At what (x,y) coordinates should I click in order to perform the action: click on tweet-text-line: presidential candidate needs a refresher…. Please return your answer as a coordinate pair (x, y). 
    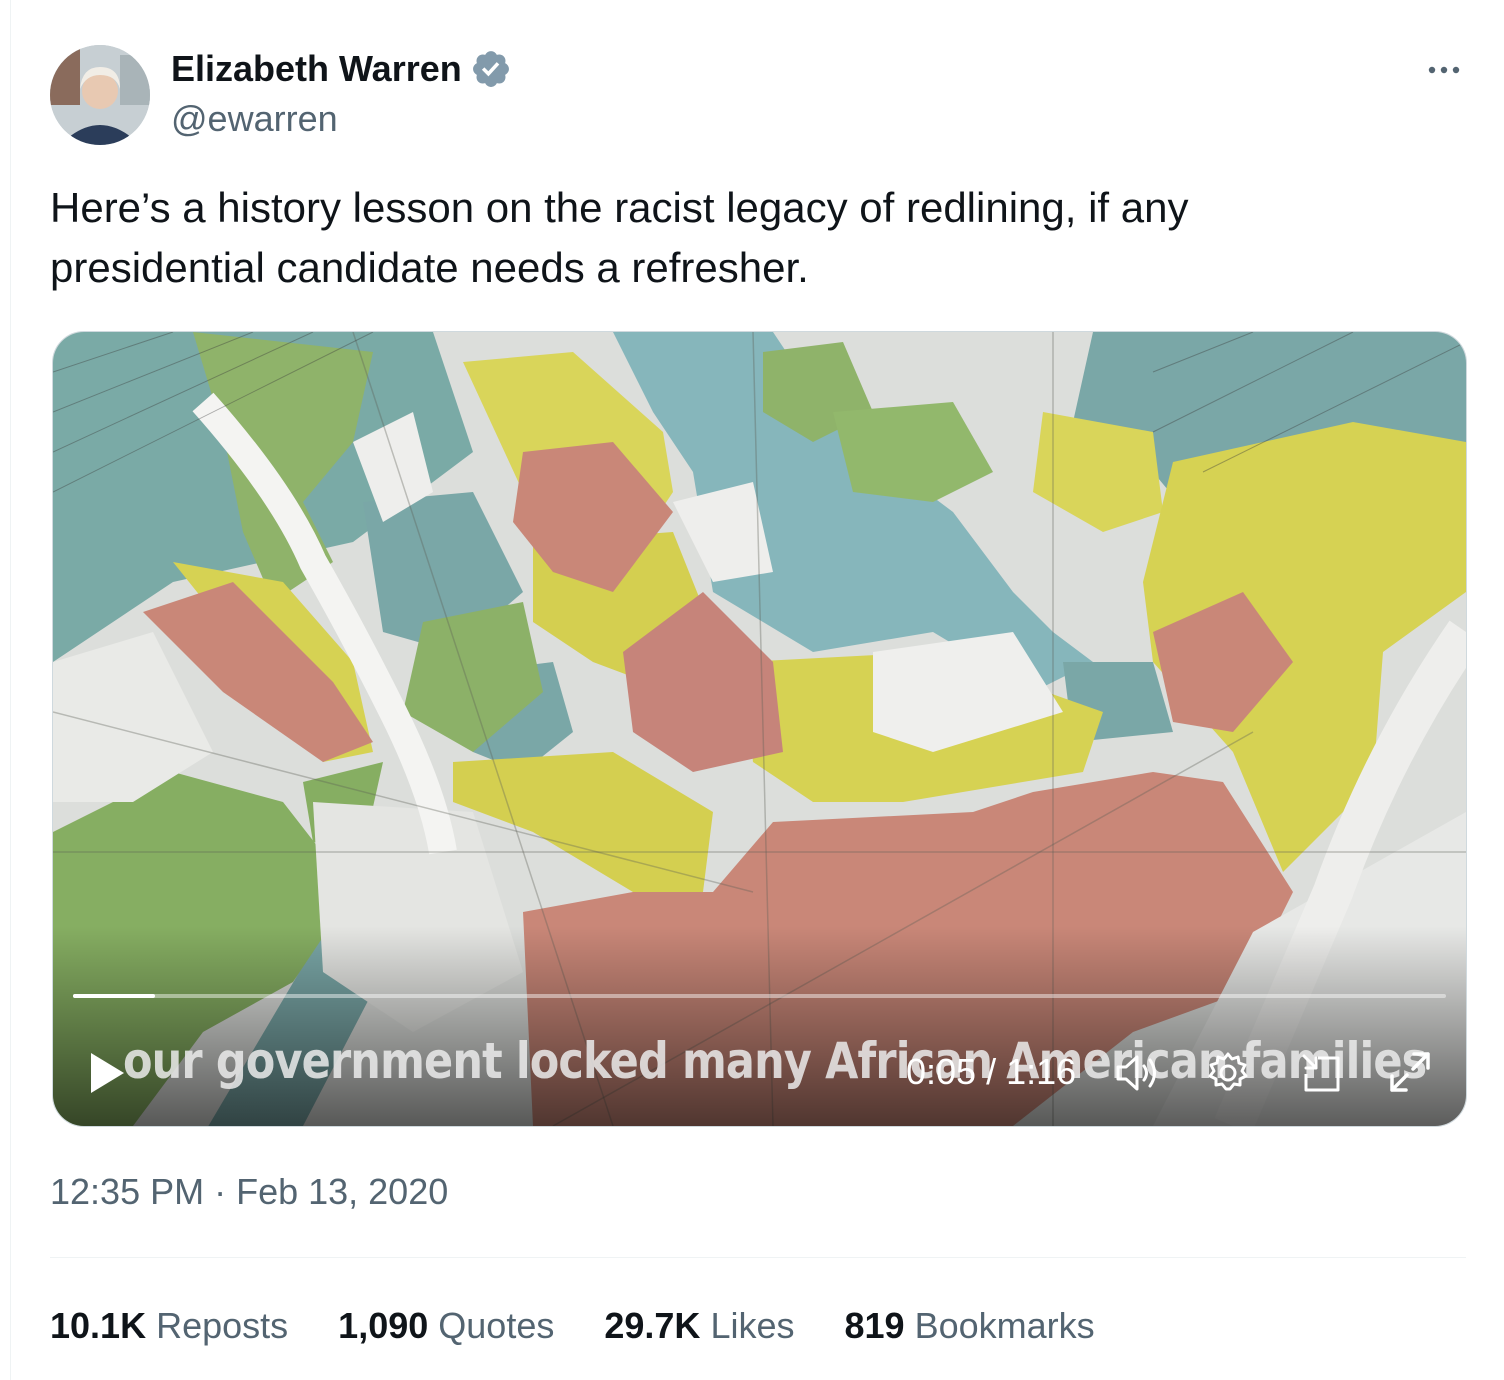
    Looking at the image, I should click on (429, 267).